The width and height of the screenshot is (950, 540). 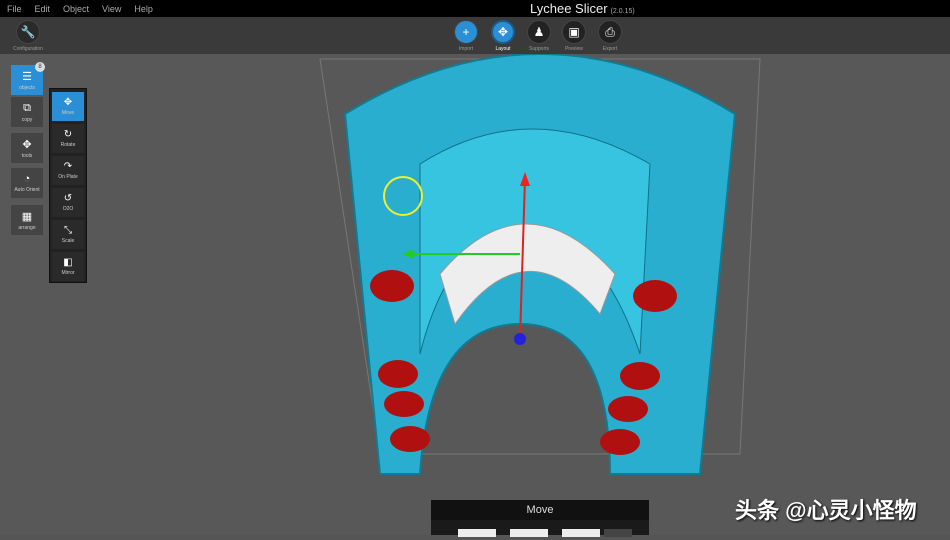 I want to click on tool-mirror: ◧ Mirror, so click(x=68, y=266).